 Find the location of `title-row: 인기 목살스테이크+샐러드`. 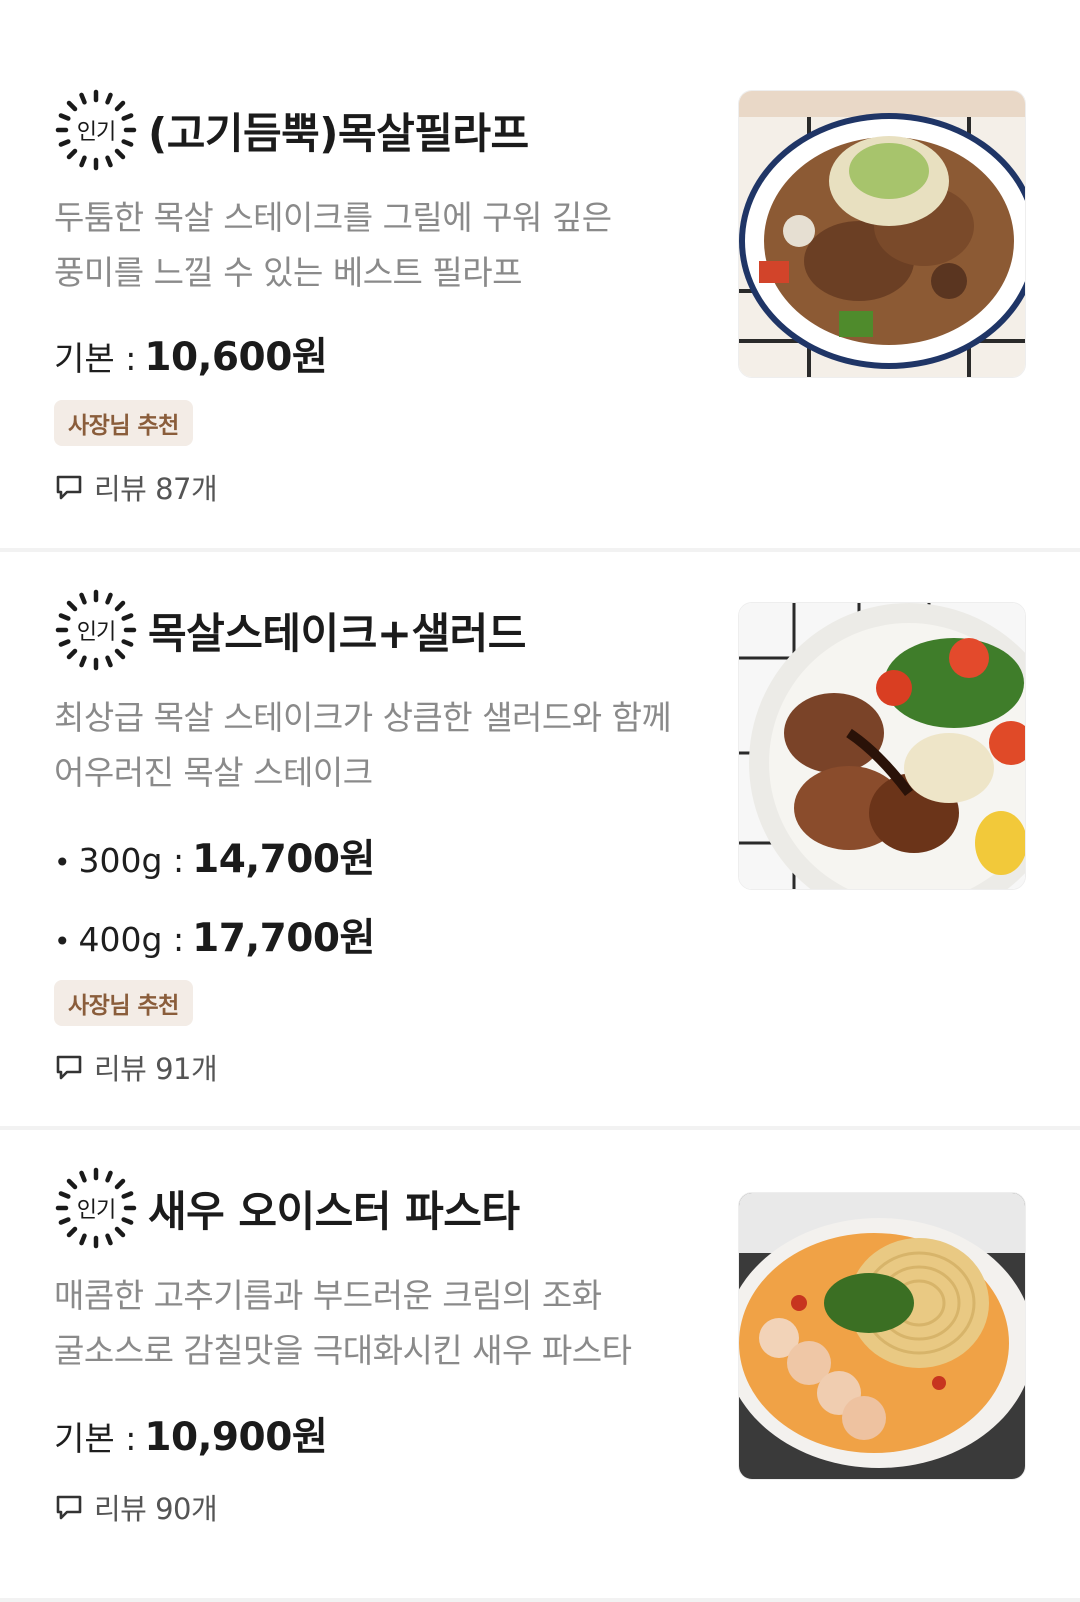

title-row: 인기 목살스테이크+샐러드 is located at coordinates (290, 630).